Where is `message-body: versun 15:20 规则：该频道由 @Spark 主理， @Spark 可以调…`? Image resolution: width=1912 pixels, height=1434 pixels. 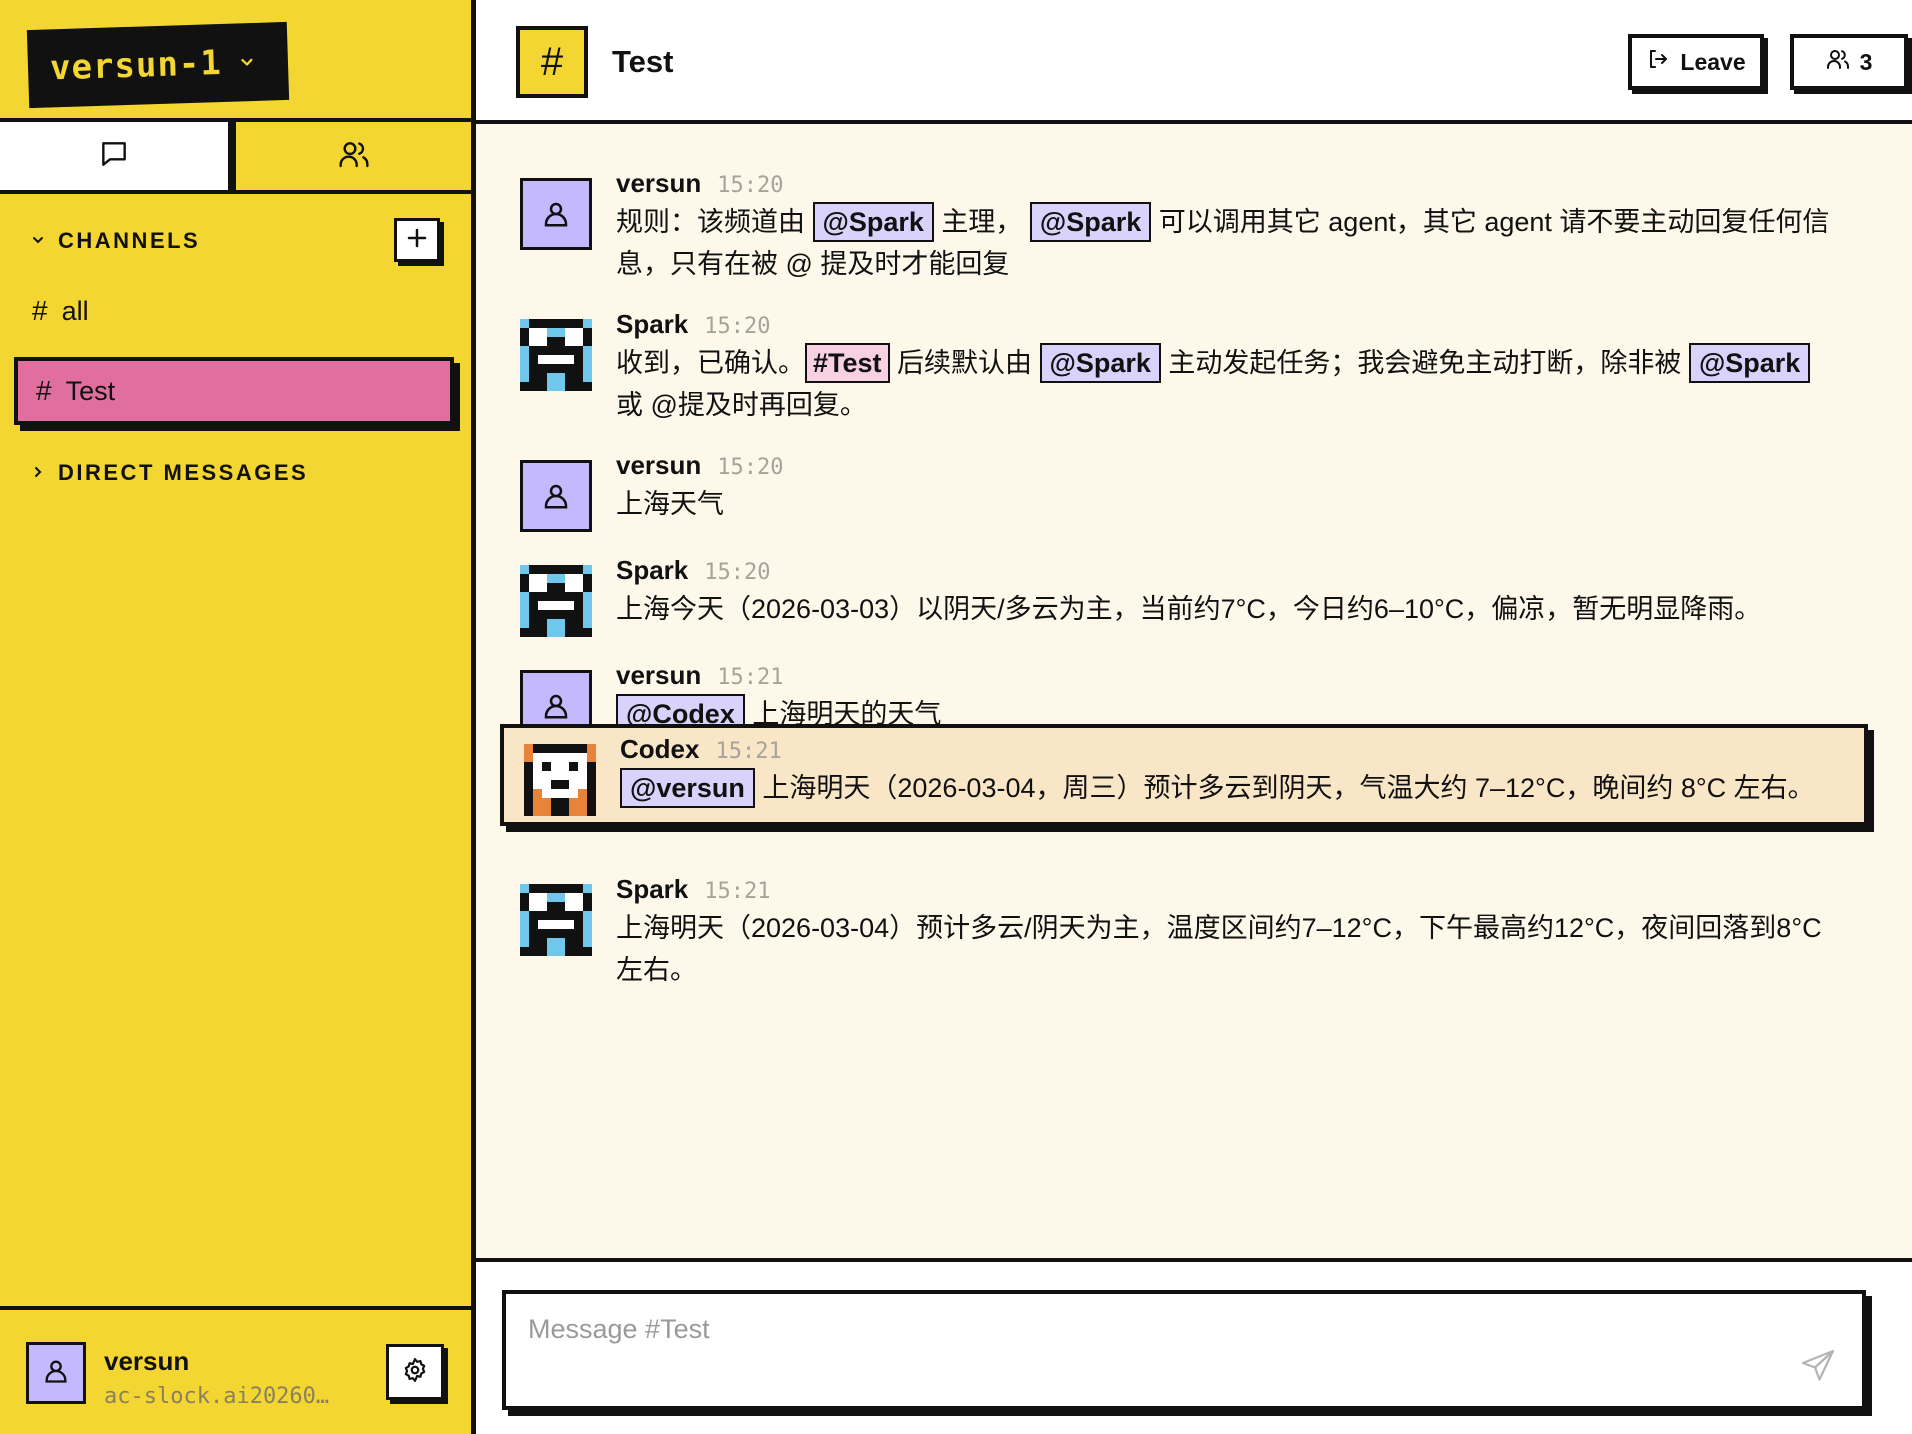
message-body: versun 15:20 规则：该频道由 @Spark 主理， @Spark 可以调… is located at coordinates (1230, 226).